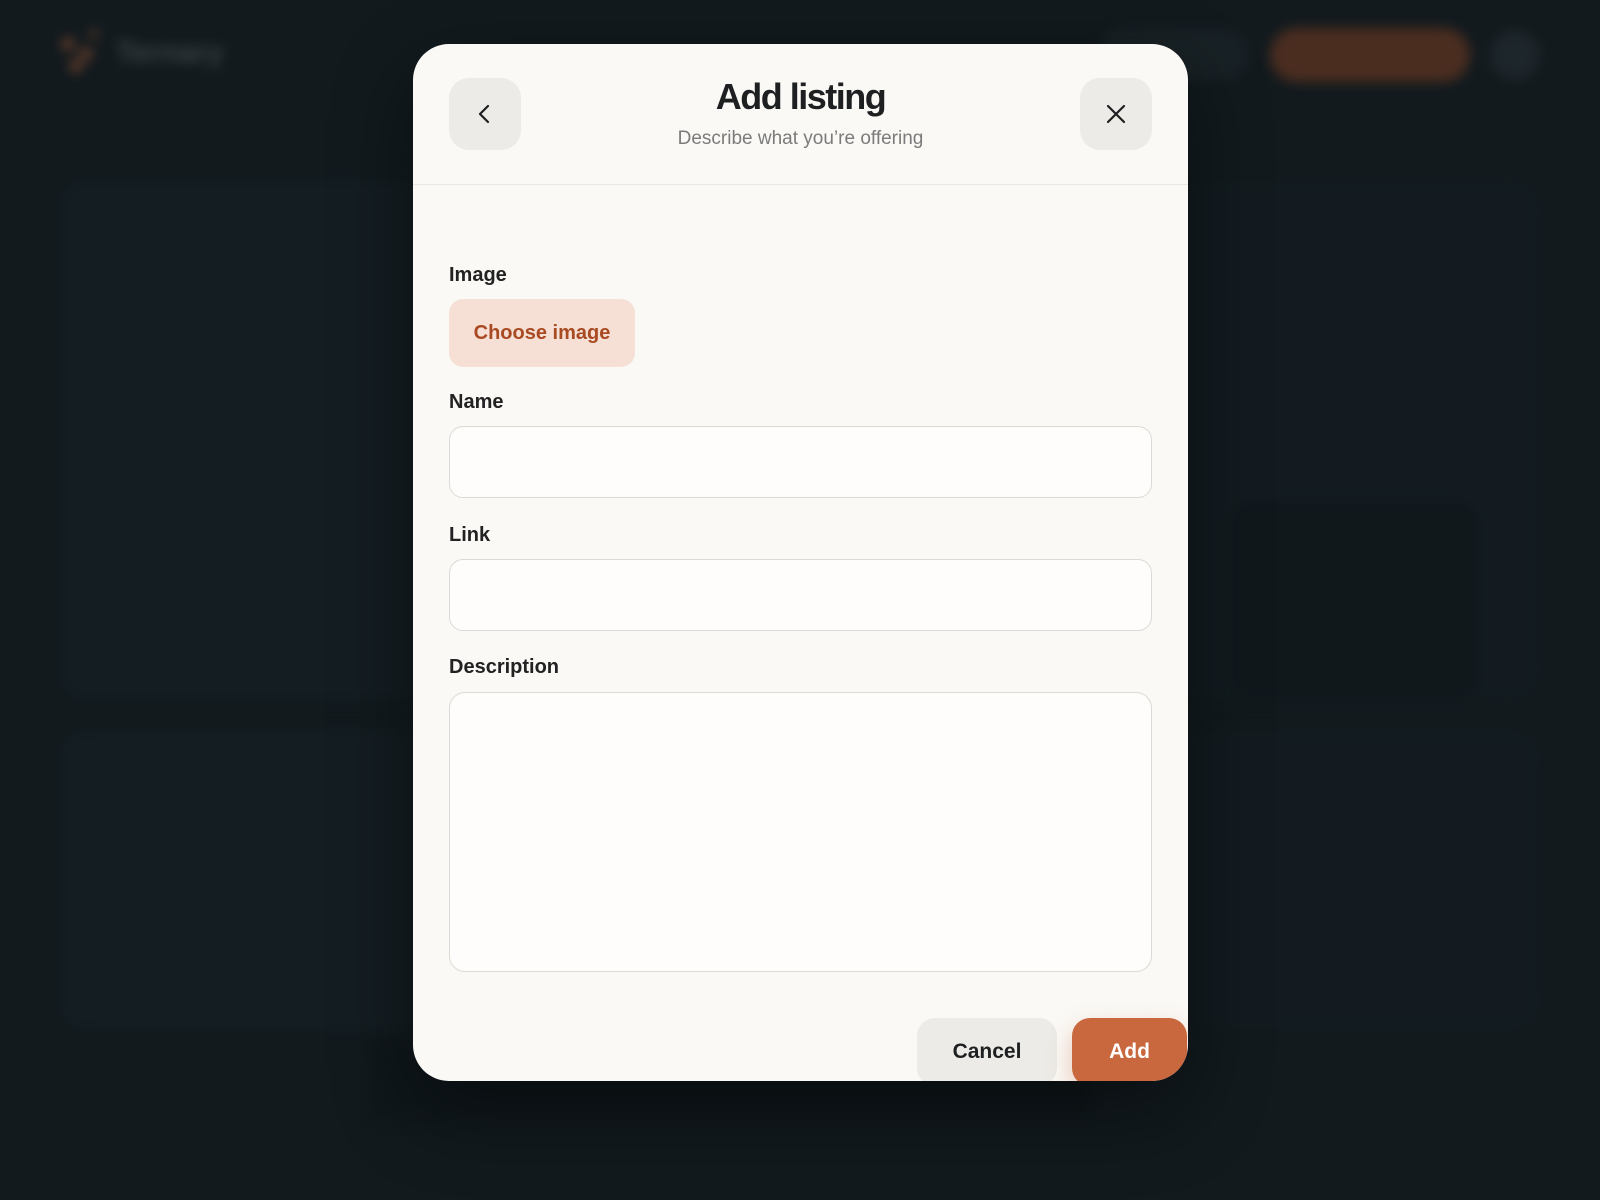 The height and width of the screenshot is (1200, 1600). I want to click on cancel-button: Cancel, so click(987, 1049).